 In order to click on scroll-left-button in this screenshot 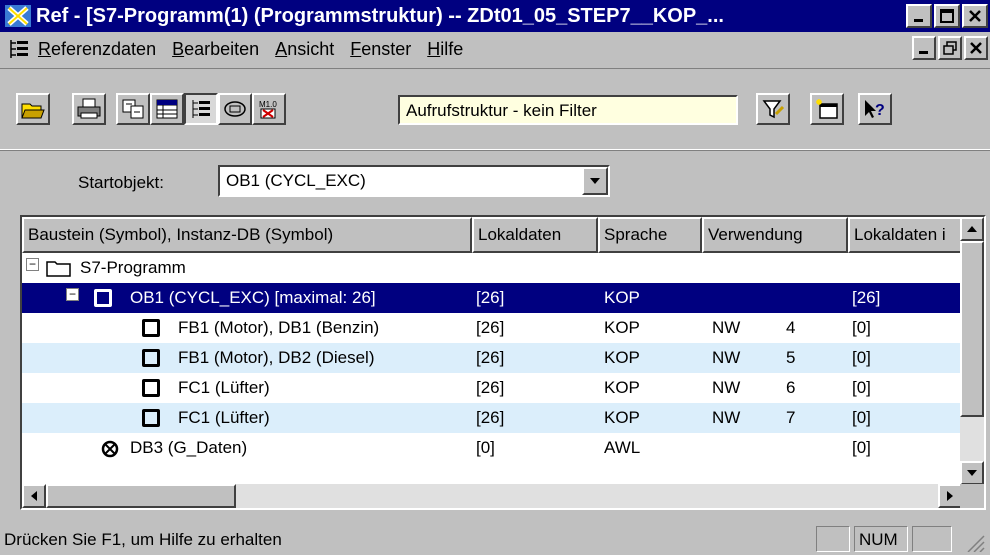, I will do `click(34, 496)`.